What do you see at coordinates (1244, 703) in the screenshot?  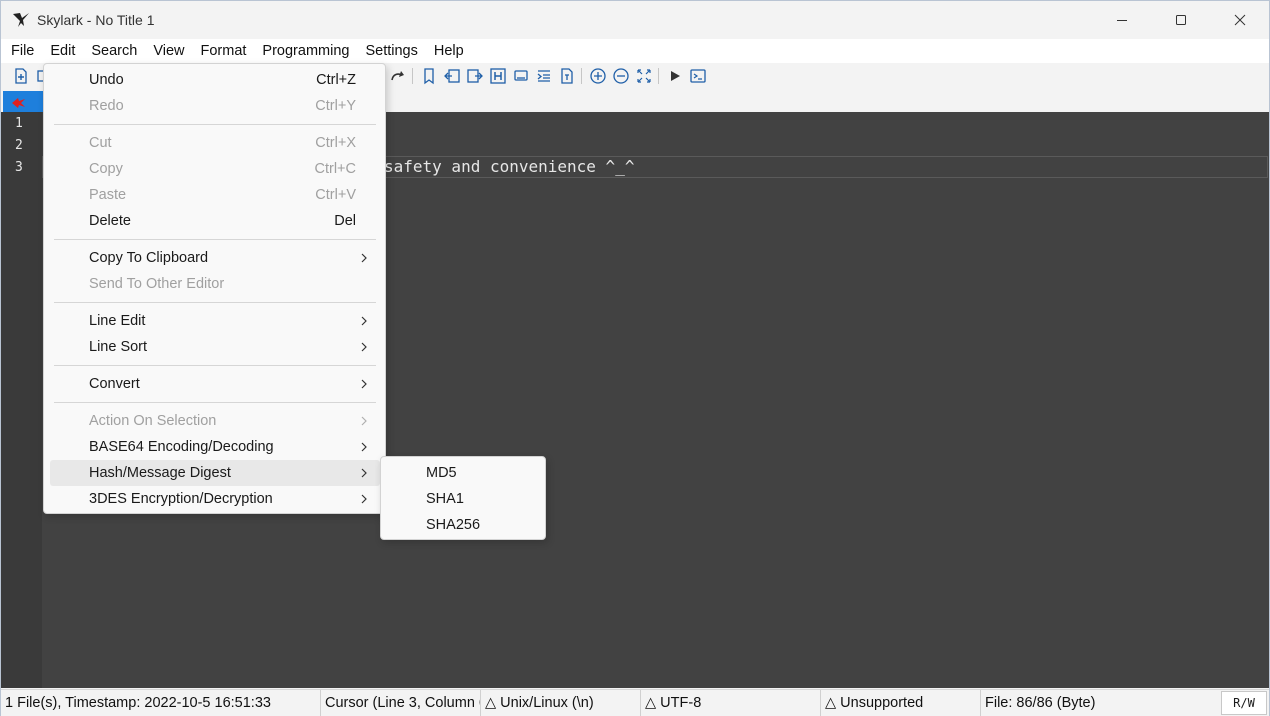 I see `read-write-mode-button: R/W` at bounding box center [1244, 703].